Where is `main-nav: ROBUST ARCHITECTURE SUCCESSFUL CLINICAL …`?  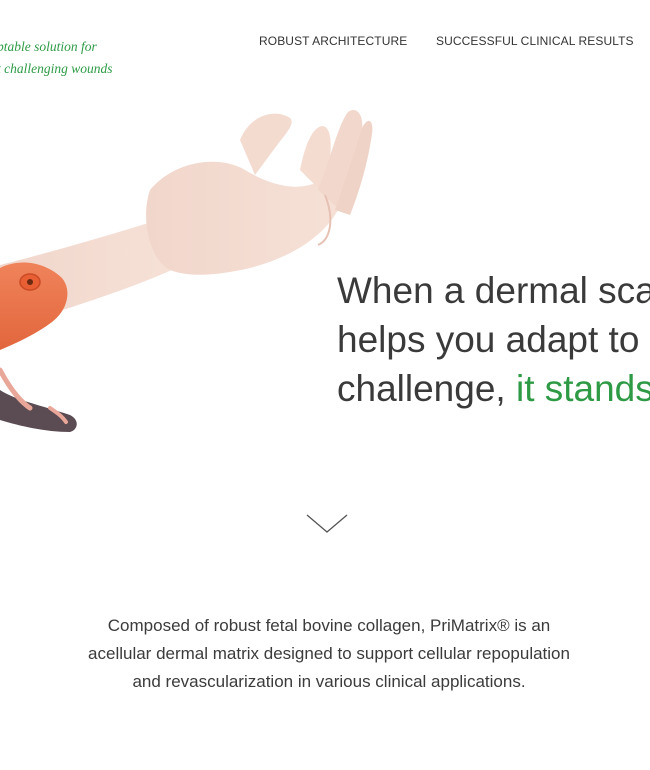
main-nav: ROBUST ARCHITECTURE SUCCESSFUL CLINICAL … is located at coordinates (325, 42).